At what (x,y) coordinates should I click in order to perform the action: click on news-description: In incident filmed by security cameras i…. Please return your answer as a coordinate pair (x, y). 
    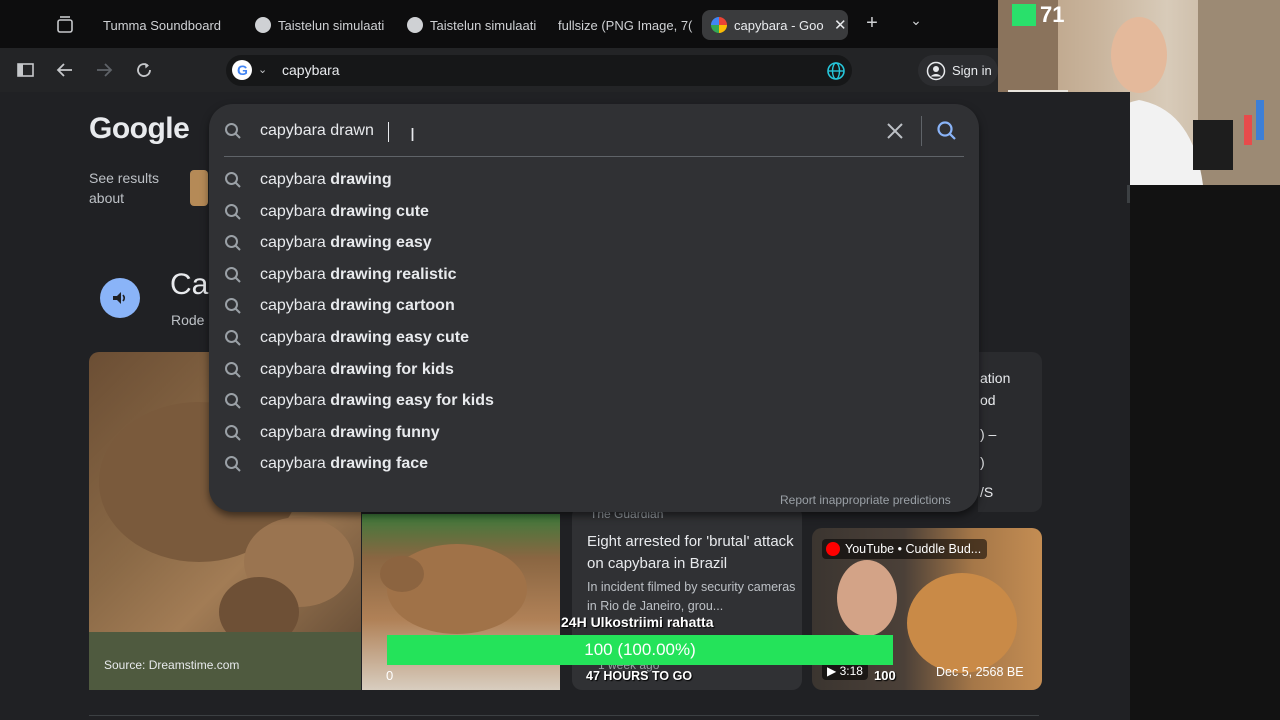
    Looking at the image, I should click on (691, 596).